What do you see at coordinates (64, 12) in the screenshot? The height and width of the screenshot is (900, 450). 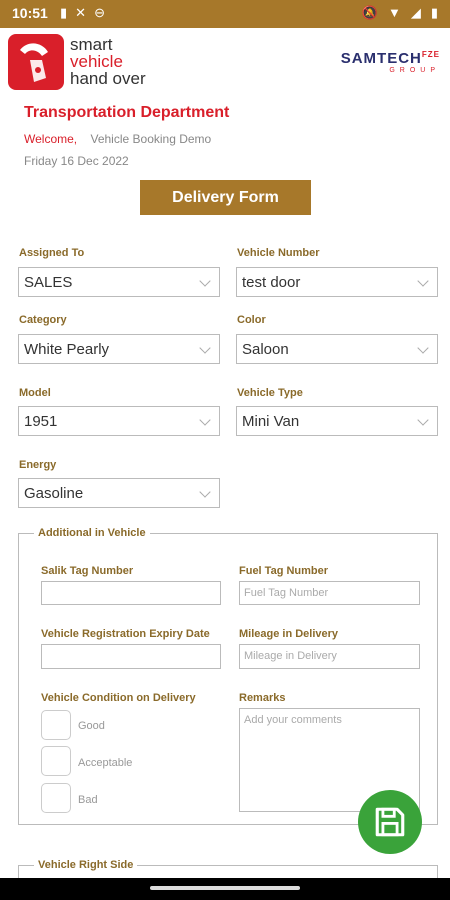 I see `sim-icon: ▮` at bounding box center [64, 12].